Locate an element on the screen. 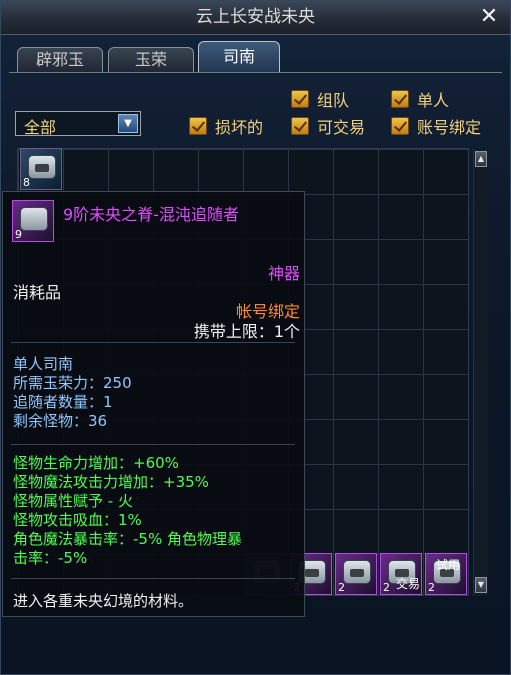  item-grade: 神器 is located at coordinates (283, 273).